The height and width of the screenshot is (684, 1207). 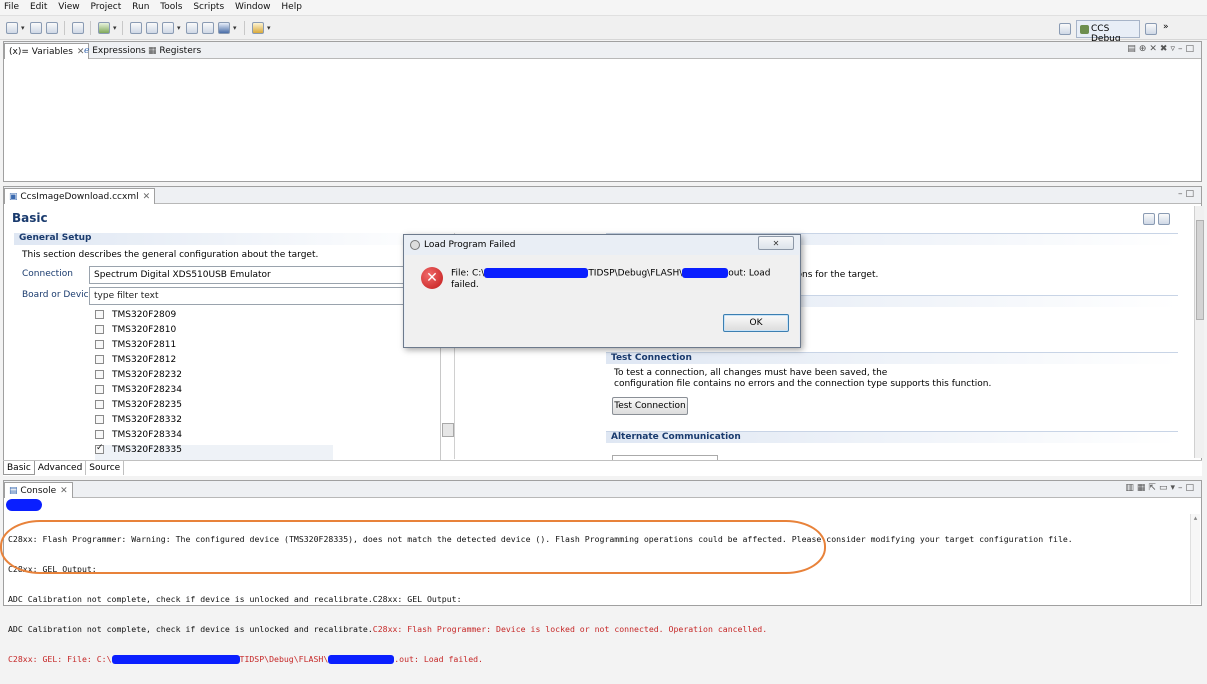 What do you see at coordinates (1065, 29) in the screenshot?
I see `open-perspective-icon` at bounding box center [1065, 29].